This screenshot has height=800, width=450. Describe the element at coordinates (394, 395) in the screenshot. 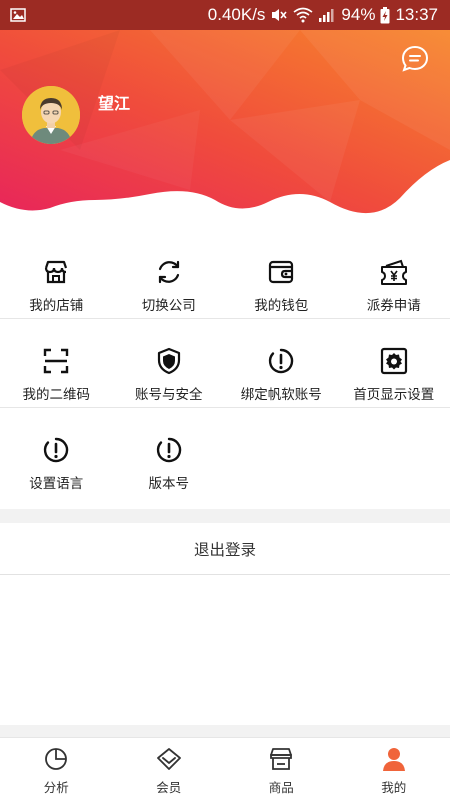

I see `menu-item-label: 首页显示设置` at that location.